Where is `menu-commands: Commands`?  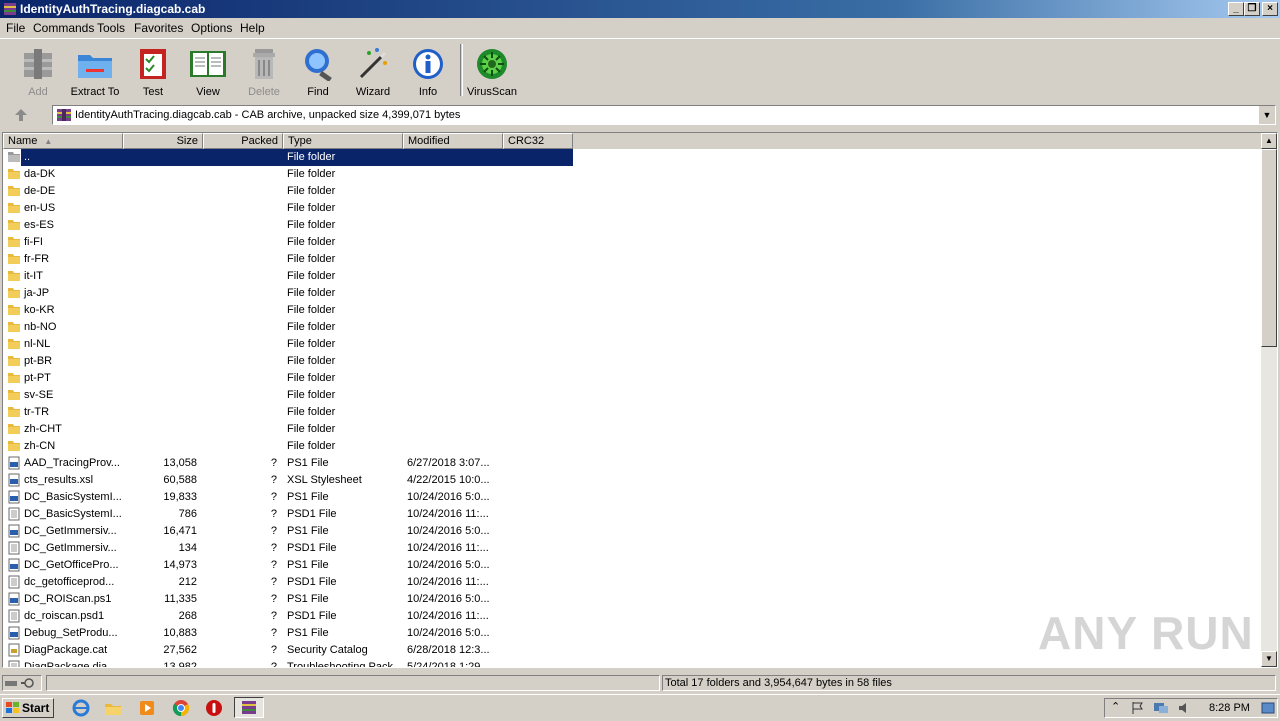 menu-commands: Commands is located at coordinates (63, 28).